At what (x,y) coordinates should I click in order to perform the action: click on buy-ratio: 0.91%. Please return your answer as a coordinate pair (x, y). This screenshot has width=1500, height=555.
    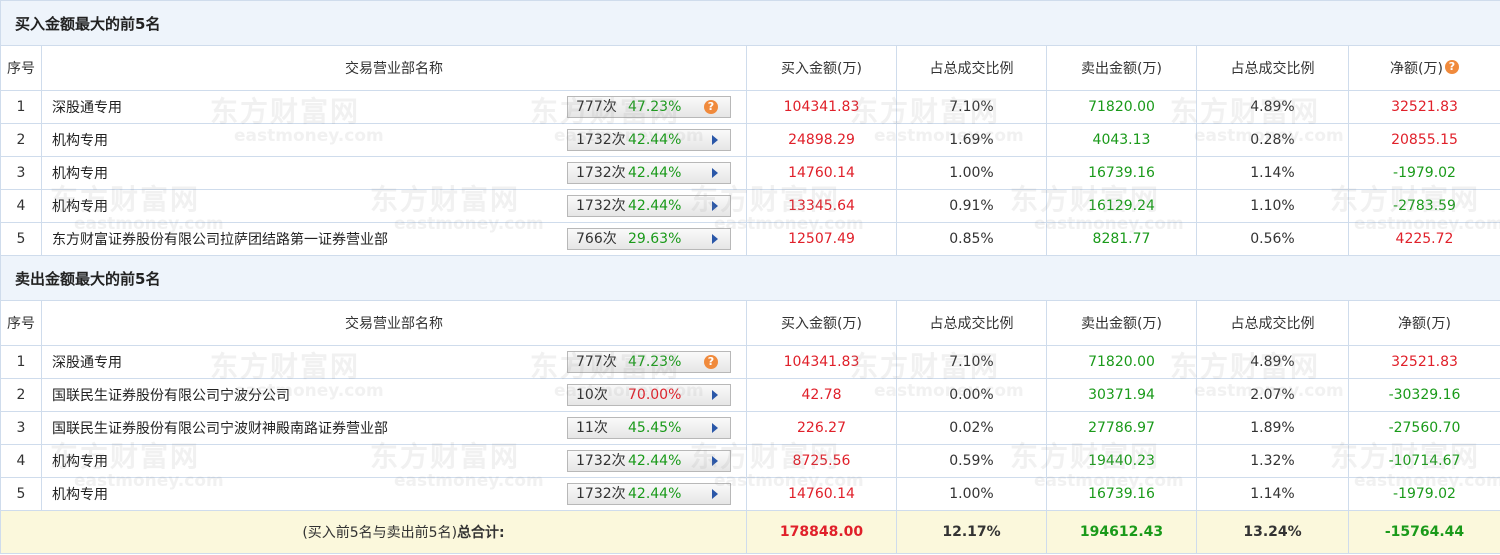
    Looking at the image, I should click on (971, 206).